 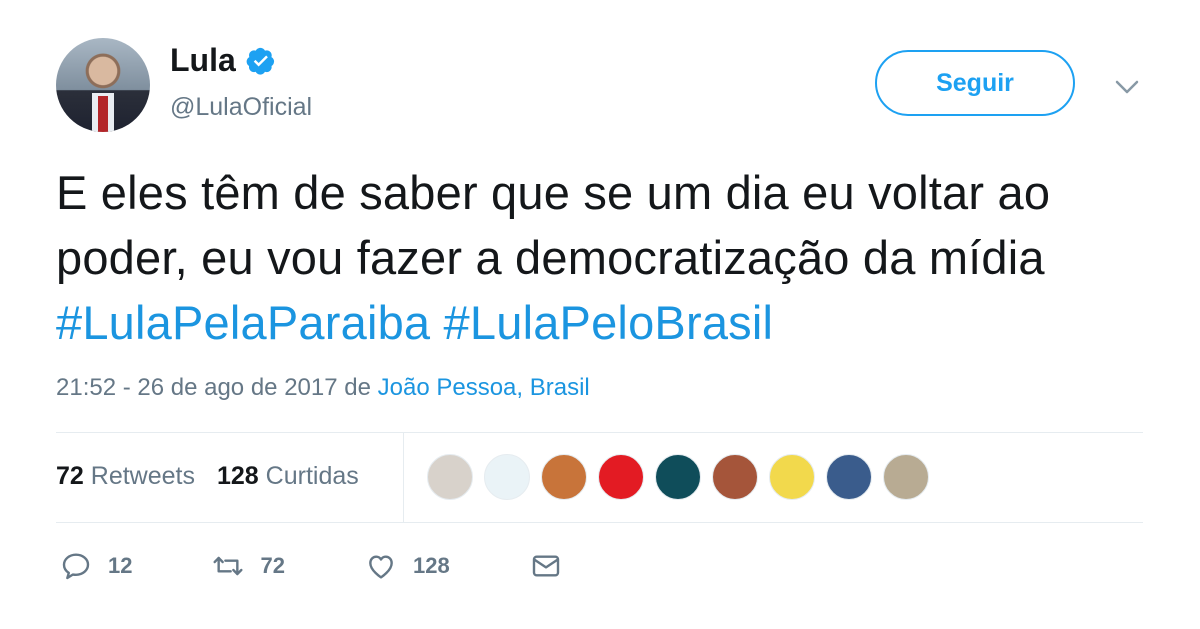 I want to click on avatar-tie, so click(x=103, y=114).